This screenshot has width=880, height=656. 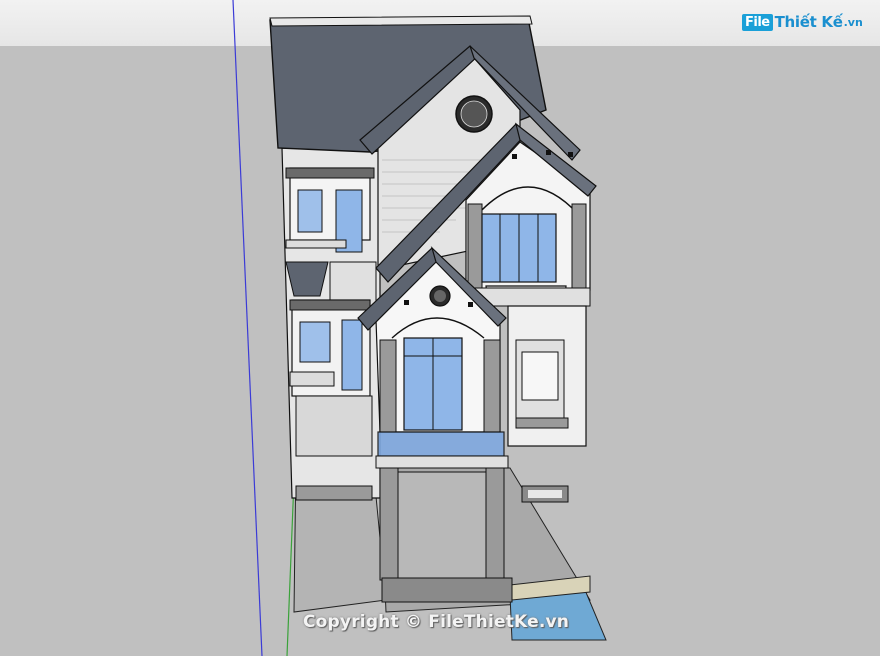 I want to click on front-balcony-glass, so click(x=441, y=444).